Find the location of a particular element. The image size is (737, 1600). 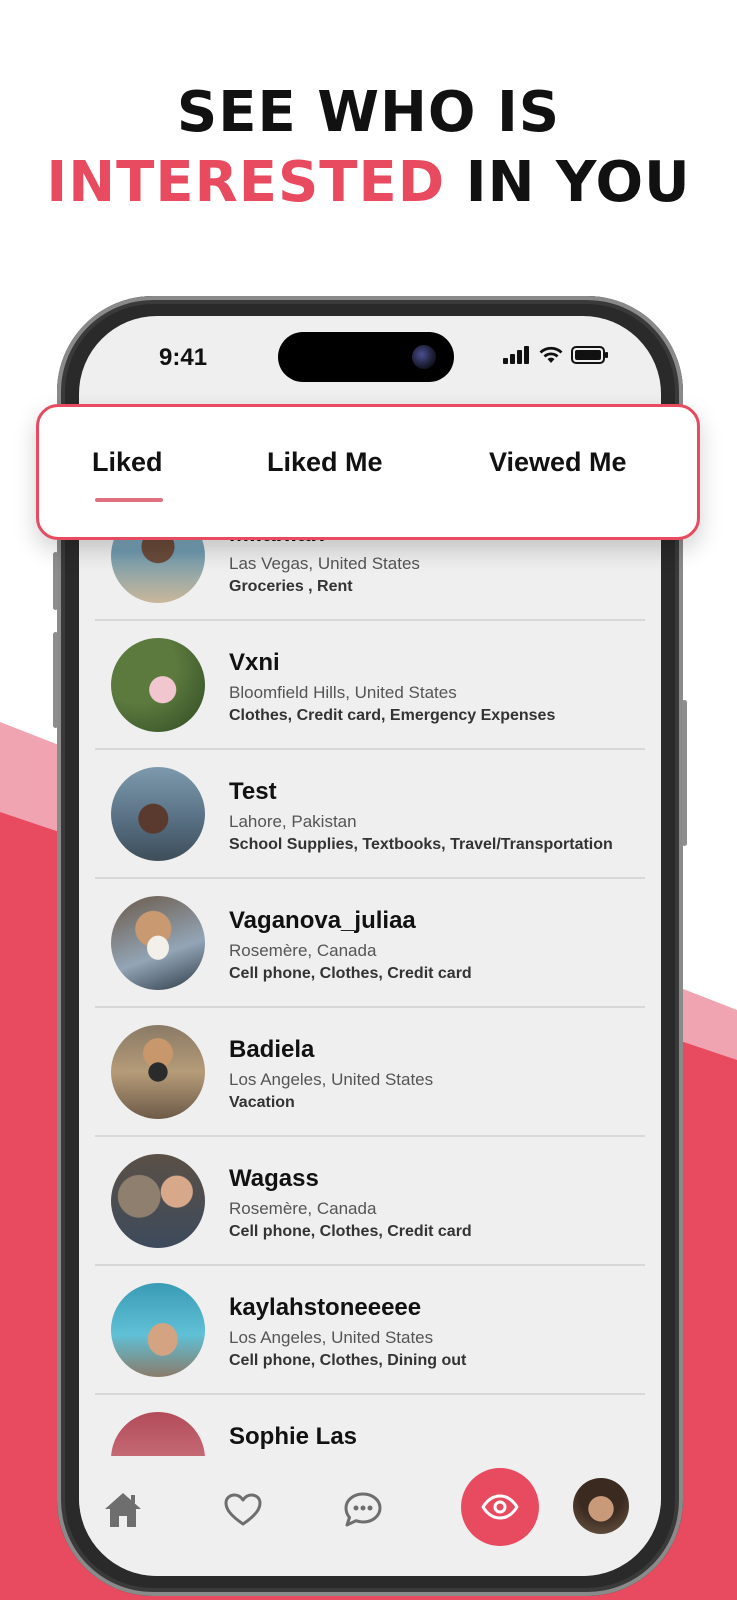

headline-accent: INTERESTED is located at coordinates (246, 182).